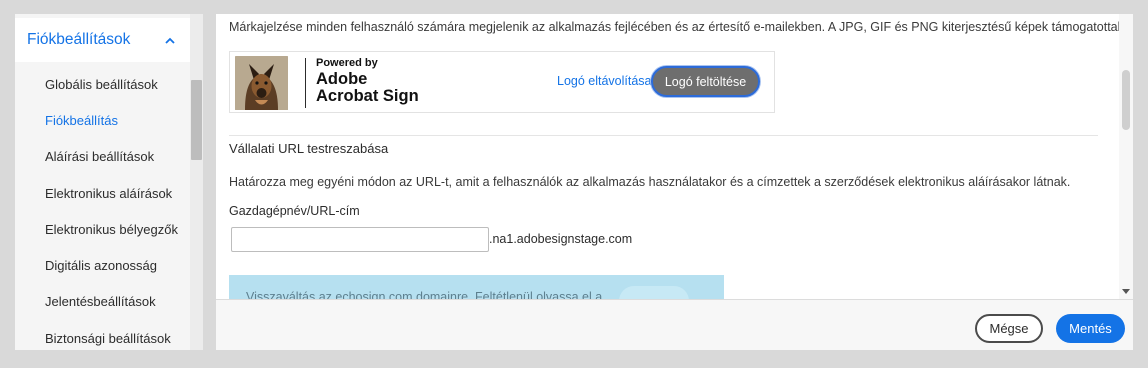  What do you see at coordinates (196, 182) in the screenshot?
I see `sidebar-scrollbar-track` at bounding box center [196, 182].